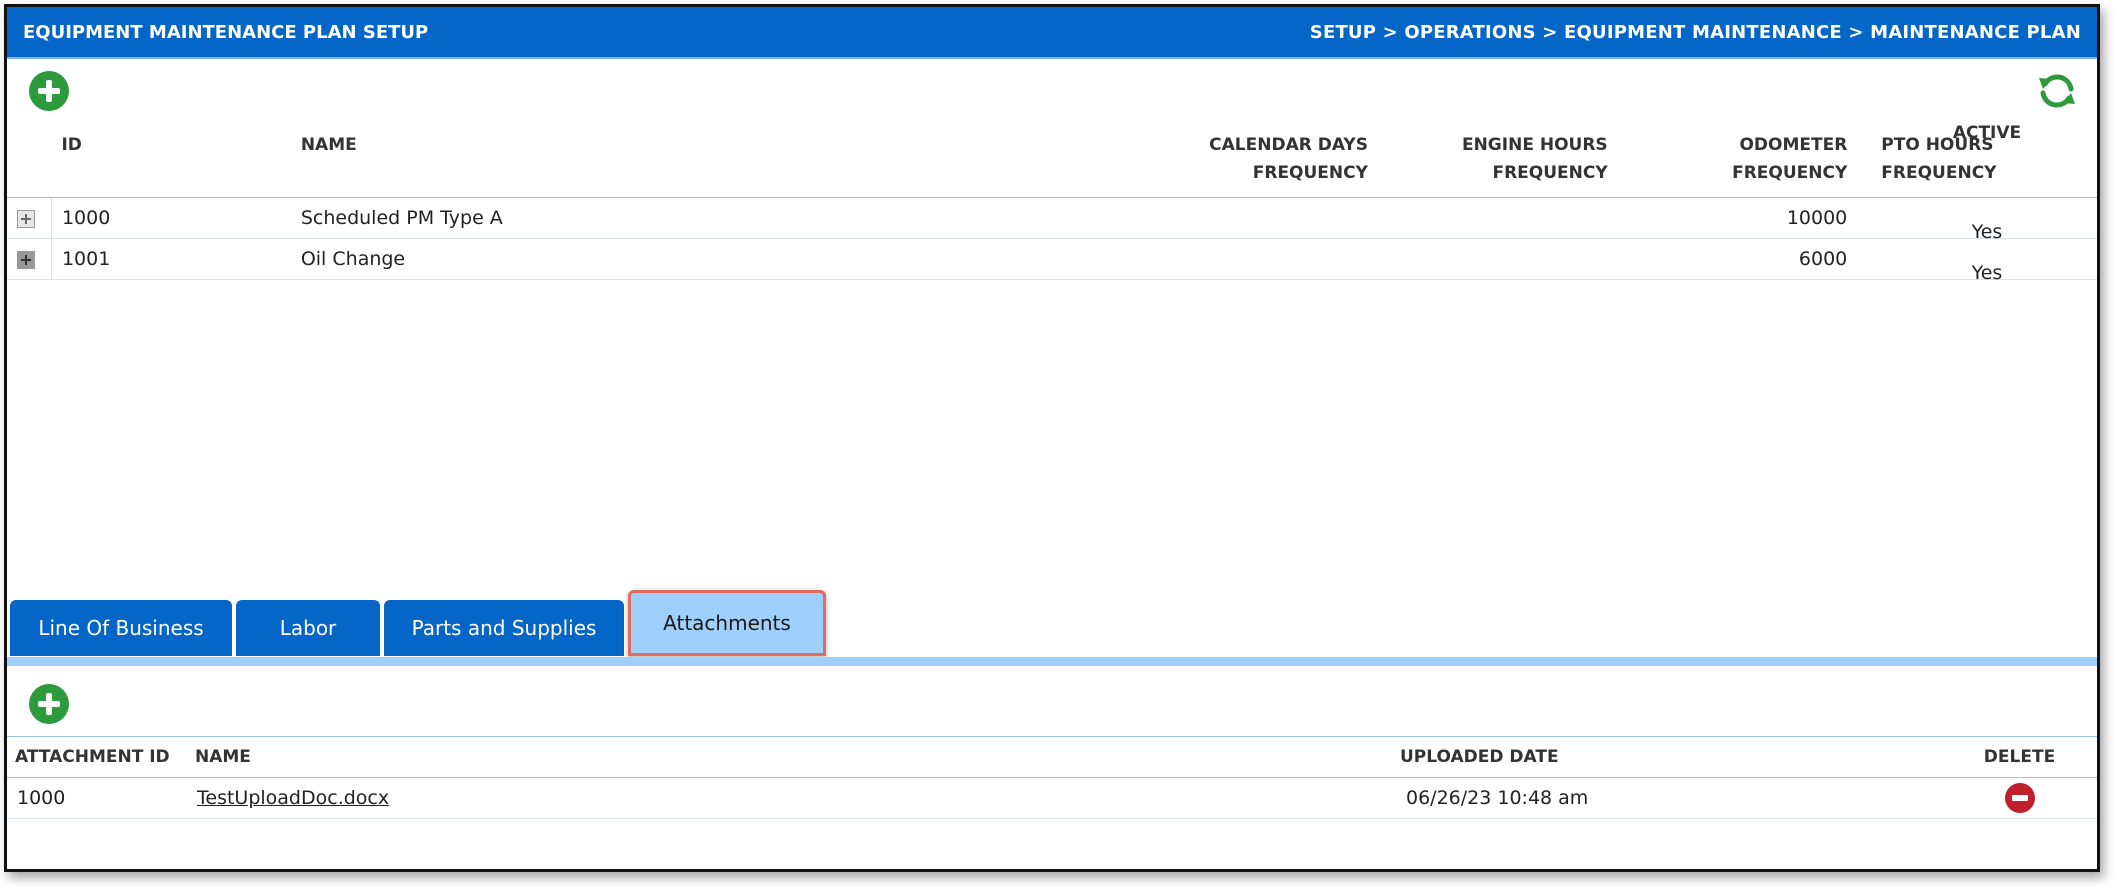 The height and width of the screenshot is (892, 2118). What do you see at coordinates (2019, 757) in the screenshot?
I see `column-header-delete: DELETE` at bounding box center [2019, 757].